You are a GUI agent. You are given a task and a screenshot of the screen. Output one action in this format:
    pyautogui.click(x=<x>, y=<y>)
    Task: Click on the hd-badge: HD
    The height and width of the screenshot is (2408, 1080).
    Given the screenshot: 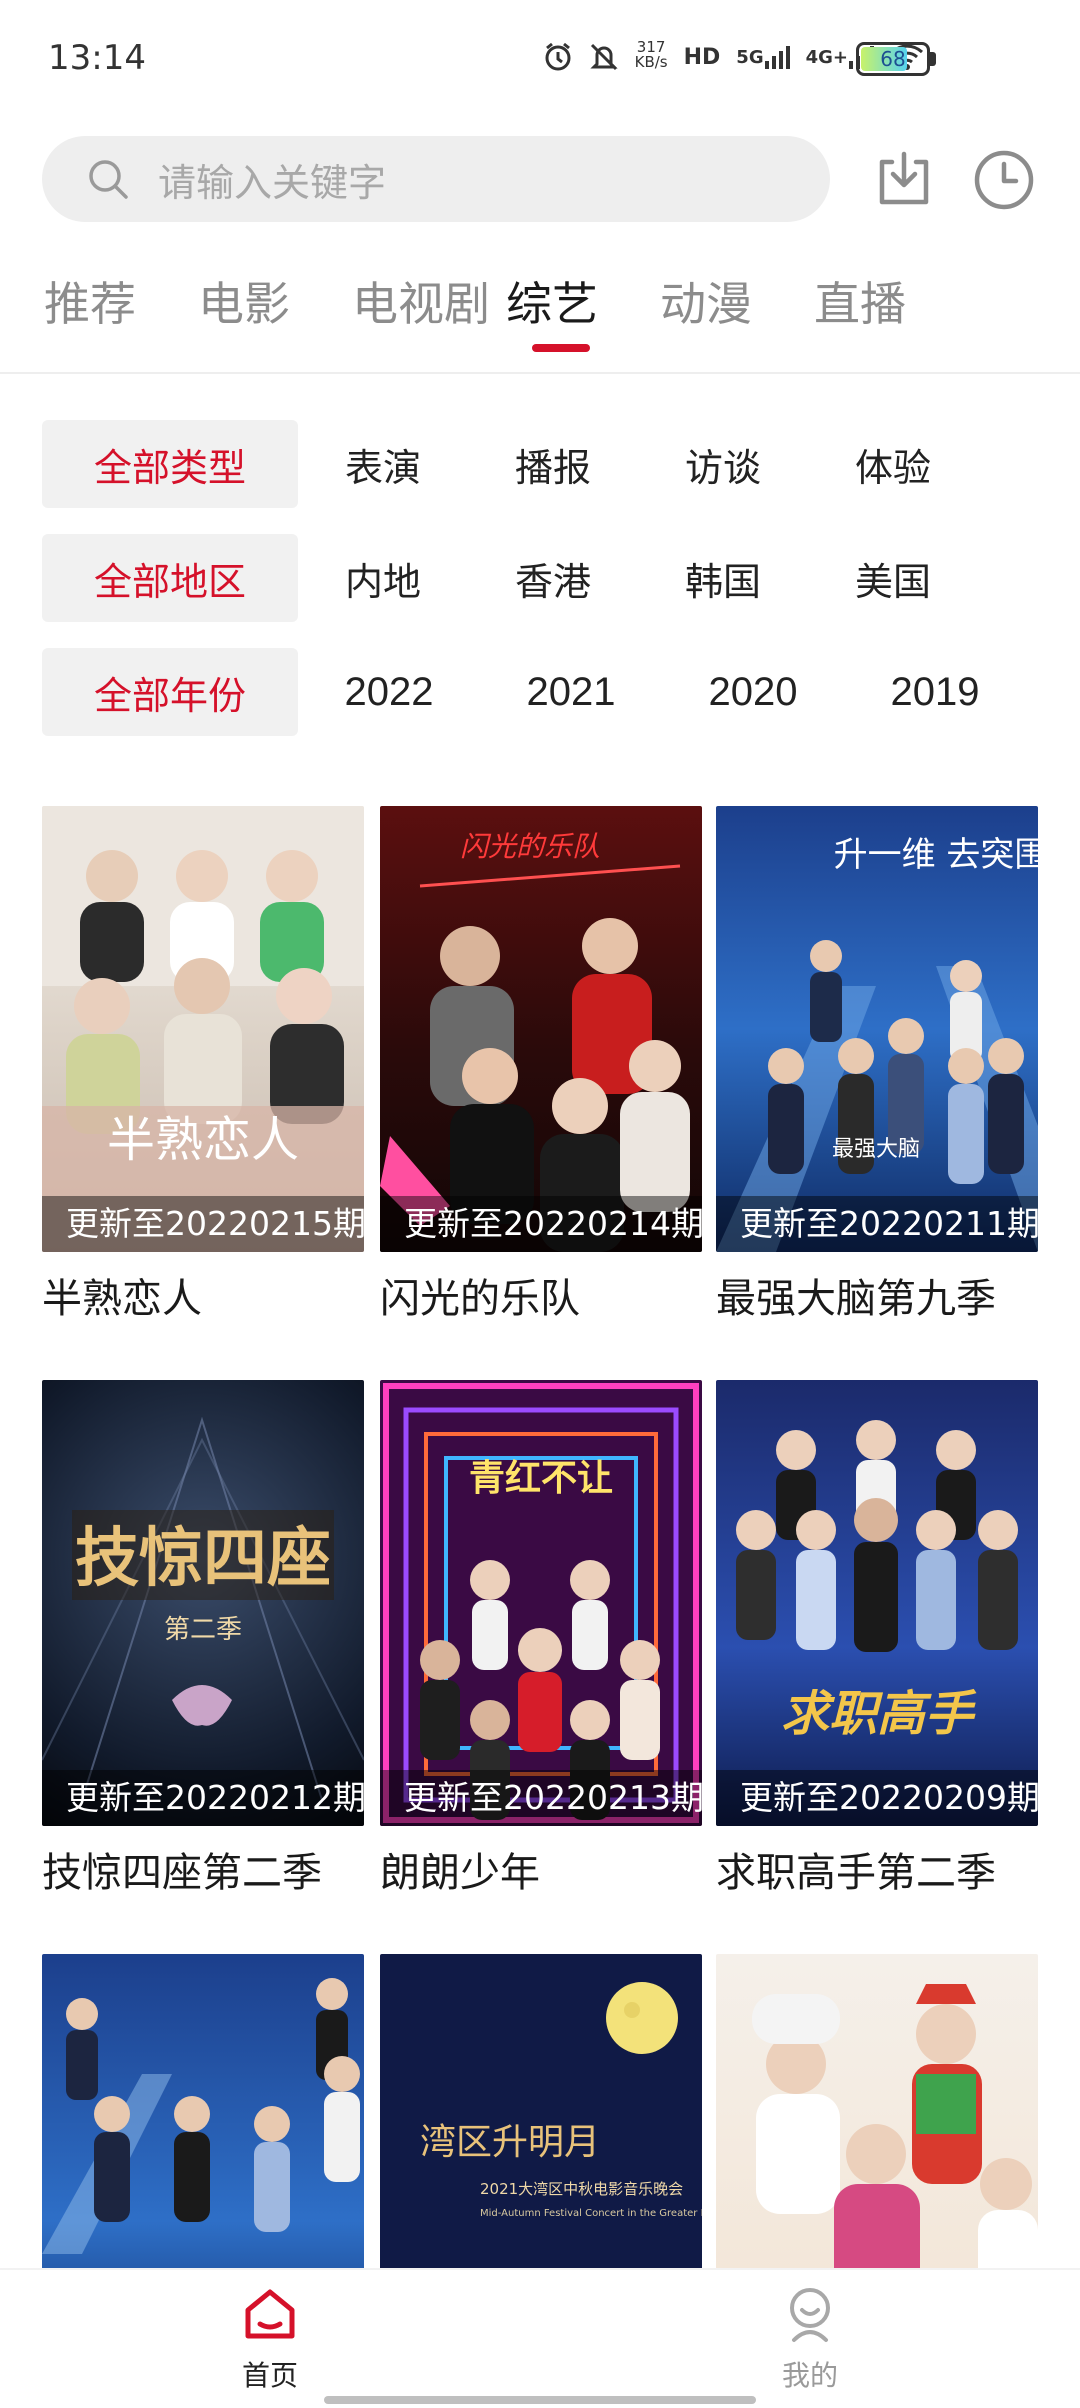 What is the action you would take?
    pyautogui.click(x=702, y=57)
    